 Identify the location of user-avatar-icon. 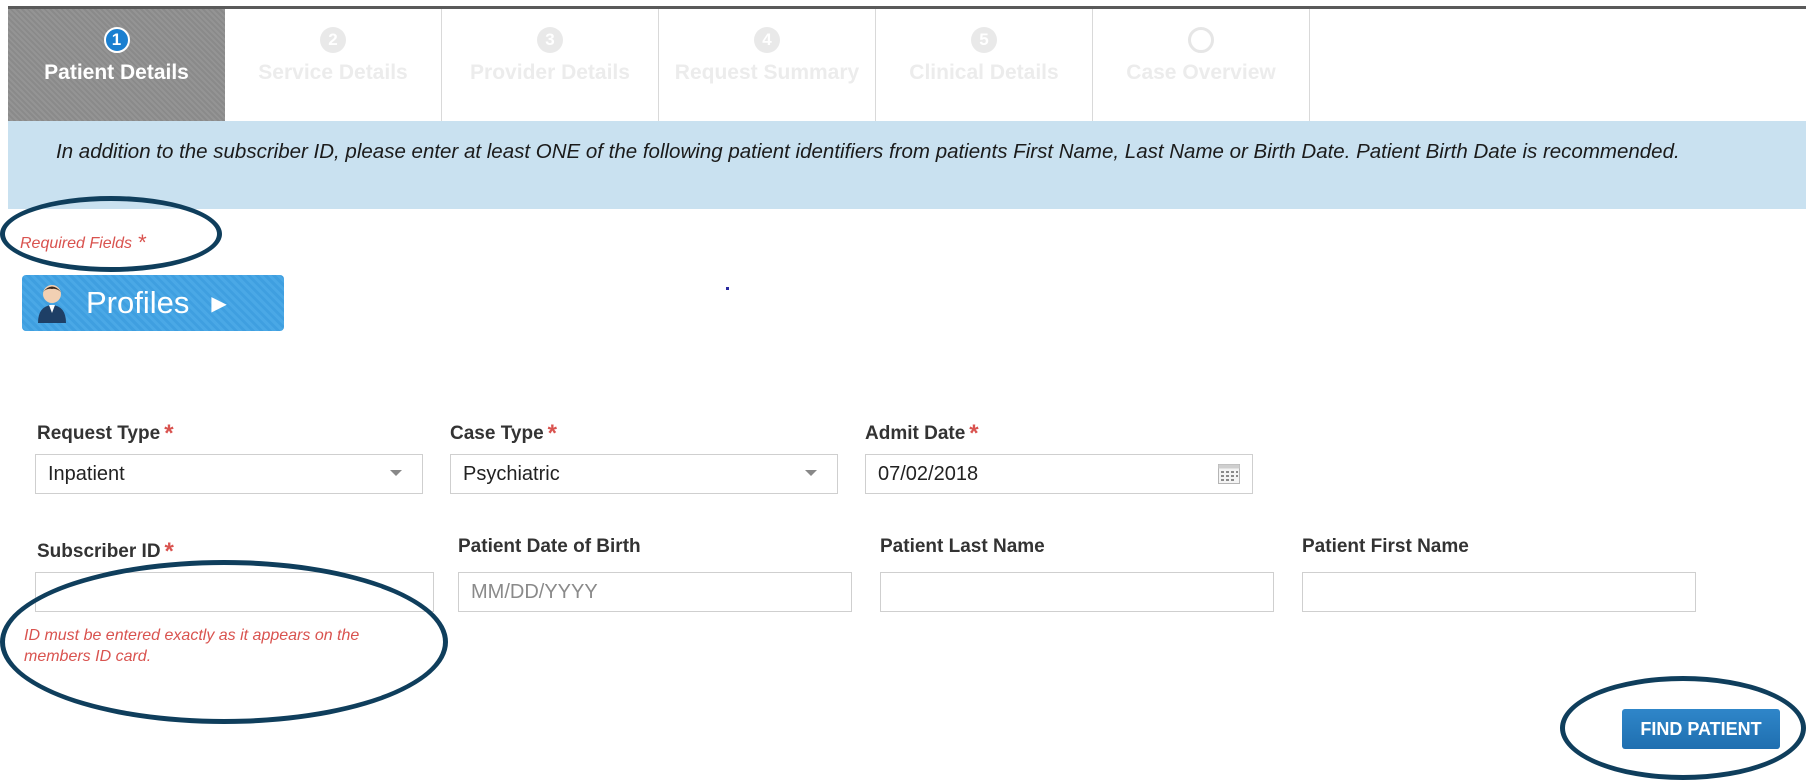
(52, 304).